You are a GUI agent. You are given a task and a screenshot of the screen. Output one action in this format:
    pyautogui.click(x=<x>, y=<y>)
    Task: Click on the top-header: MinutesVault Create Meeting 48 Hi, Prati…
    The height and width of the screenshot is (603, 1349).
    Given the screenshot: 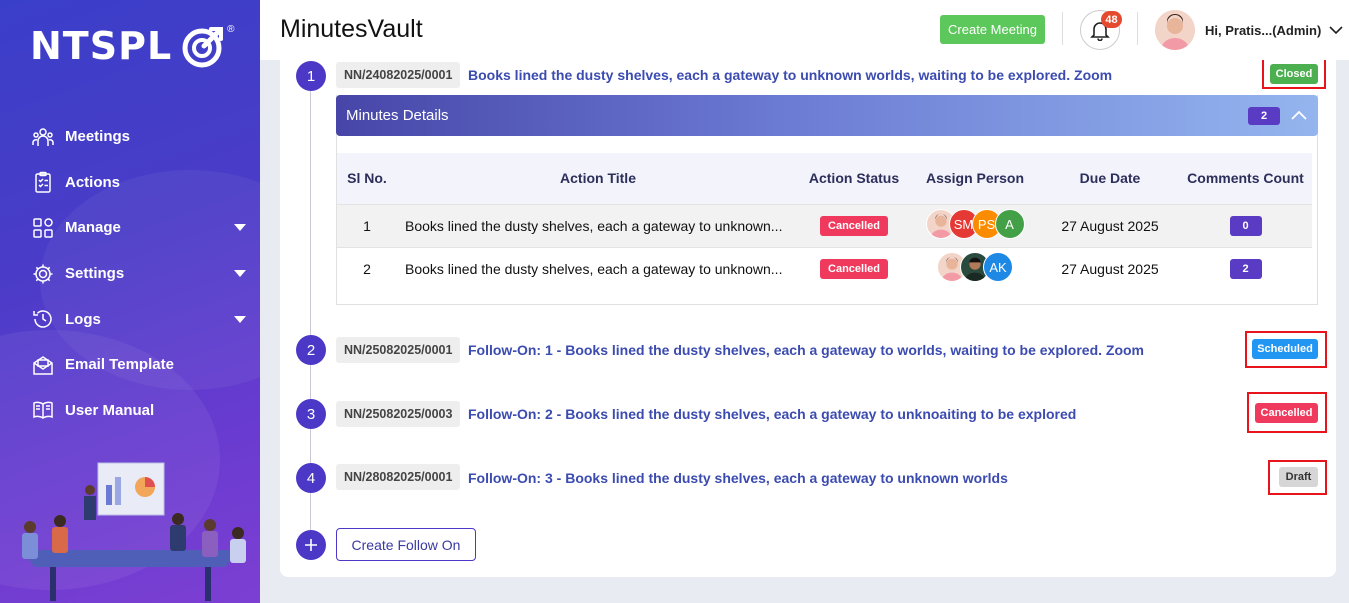 What is the action you would take?
    pyautogui.click(x=804, y=30)
    